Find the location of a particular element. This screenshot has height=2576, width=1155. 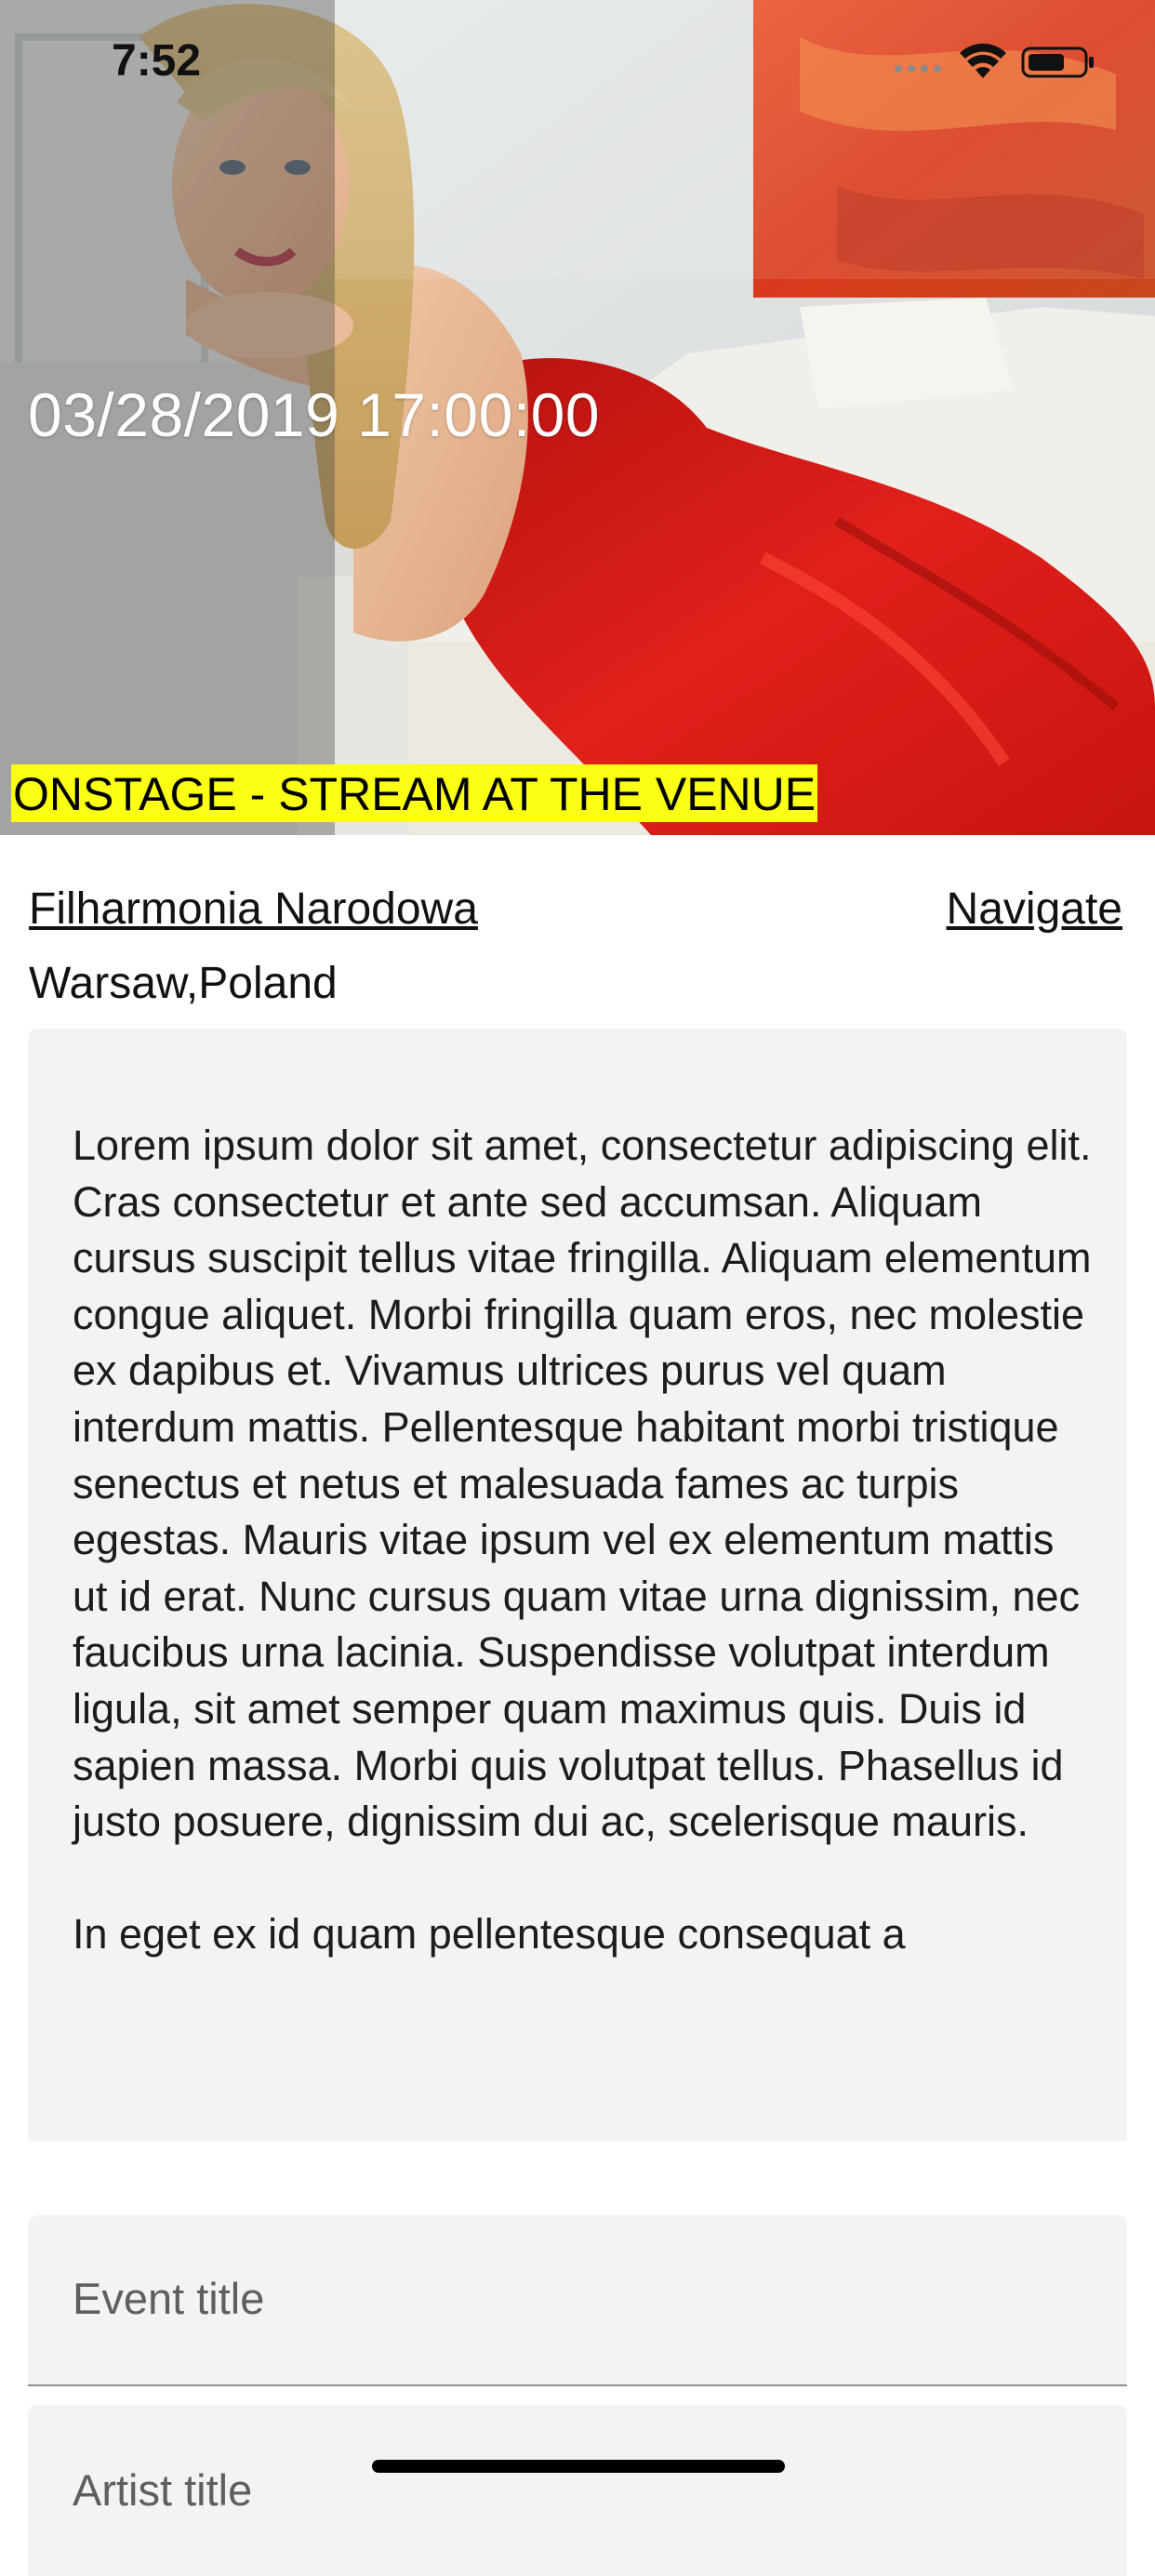

artist-title-field: Artist title is located at coordinates (577, 2490).